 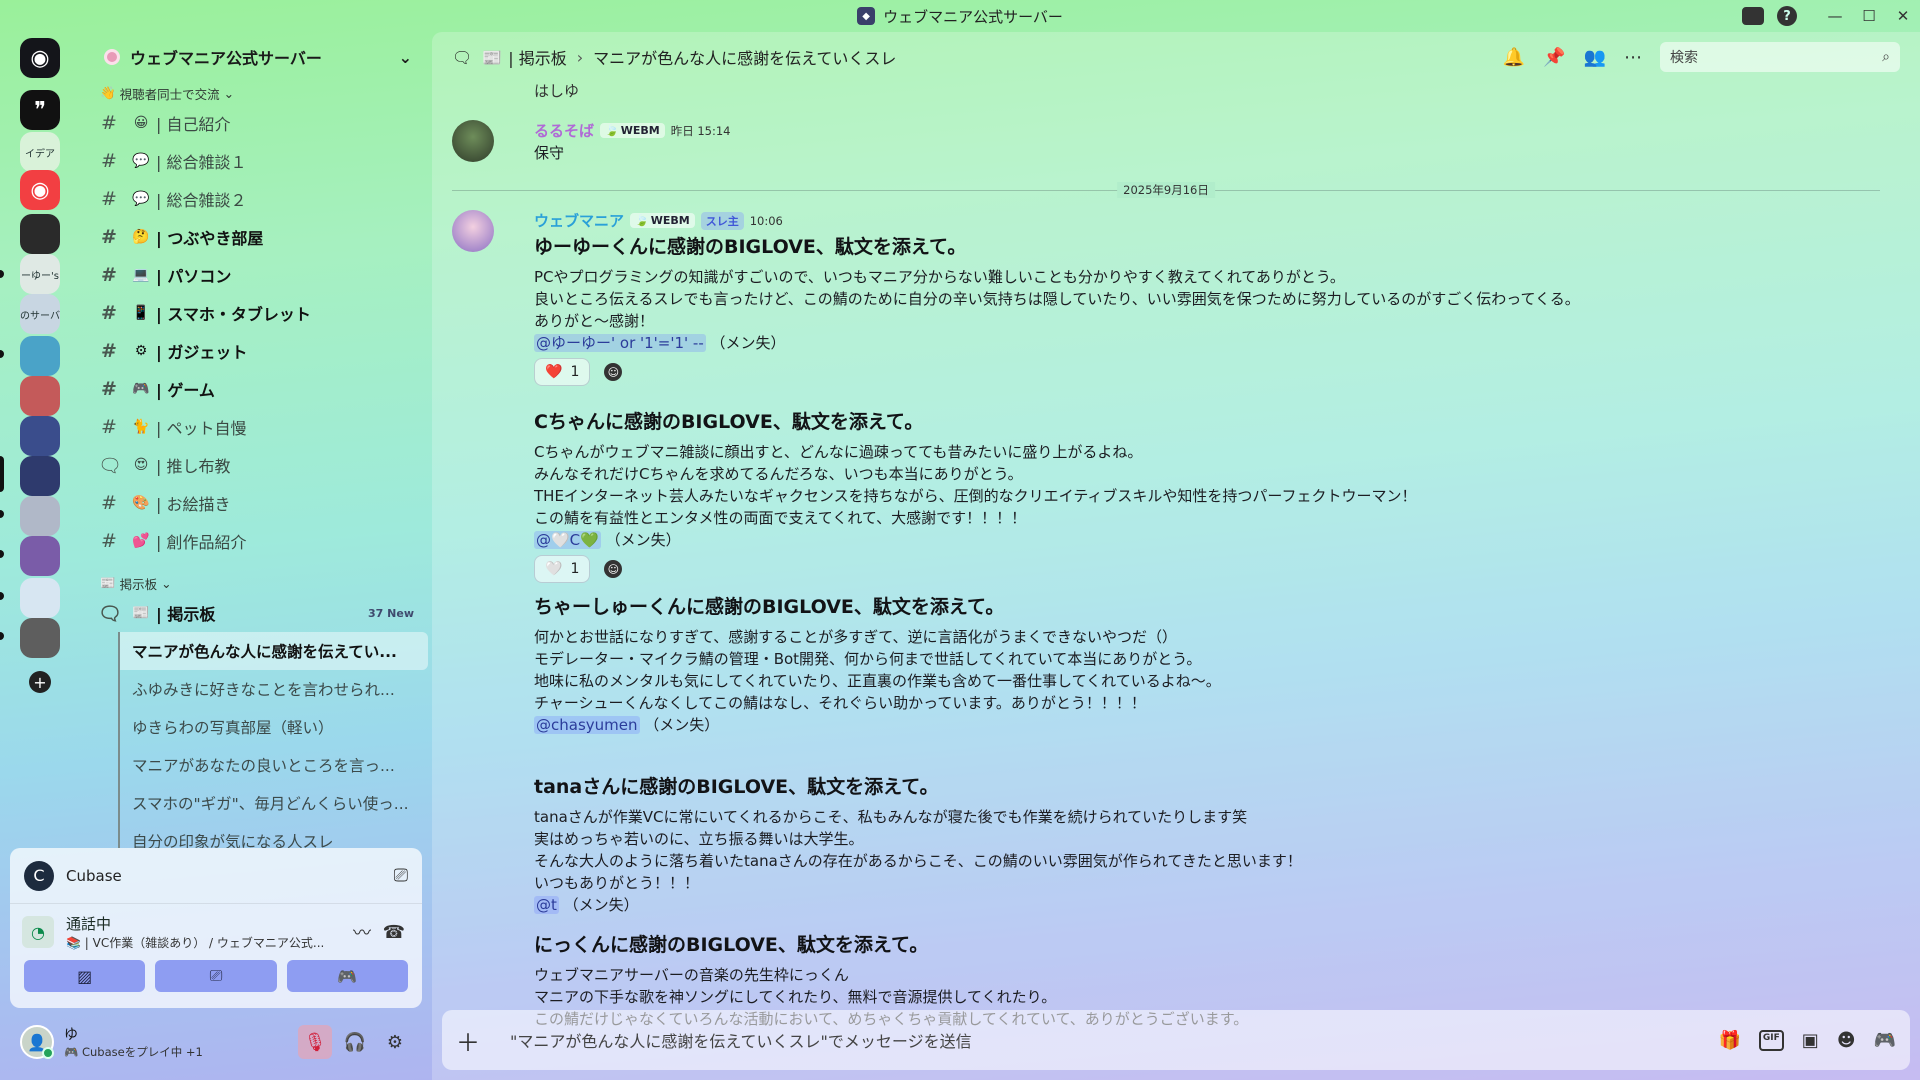 I want to click on channel-7: # ⚙ | ガジェット, so click(x=257, y=351).